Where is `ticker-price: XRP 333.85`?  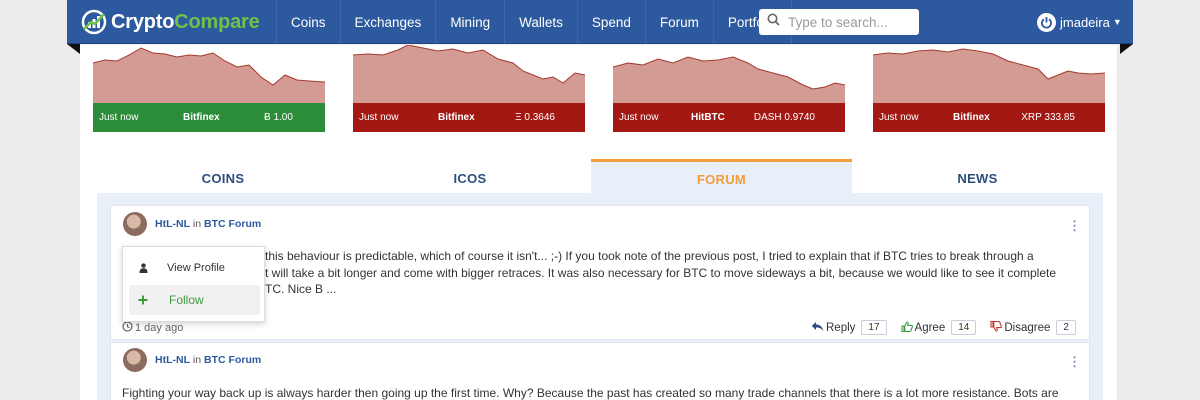 ticker-price: XRP 333.85 is located at coordinates (1048, 117).